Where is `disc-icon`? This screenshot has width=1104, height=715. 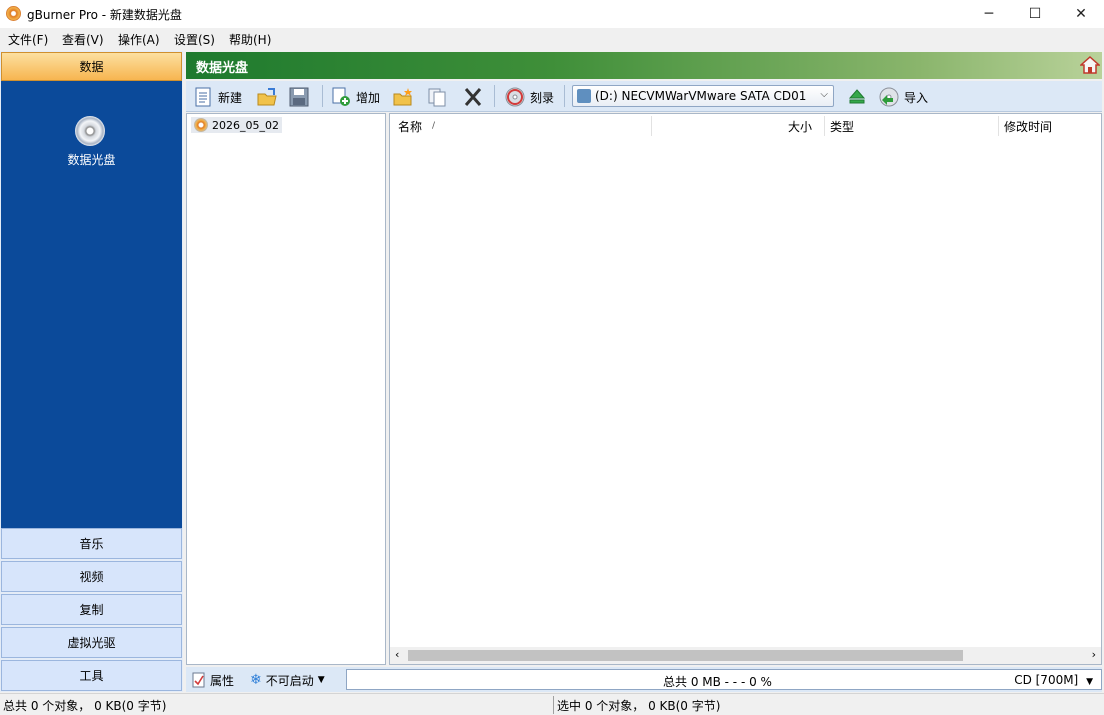
disc-icon is located at coordinates (201, 125).